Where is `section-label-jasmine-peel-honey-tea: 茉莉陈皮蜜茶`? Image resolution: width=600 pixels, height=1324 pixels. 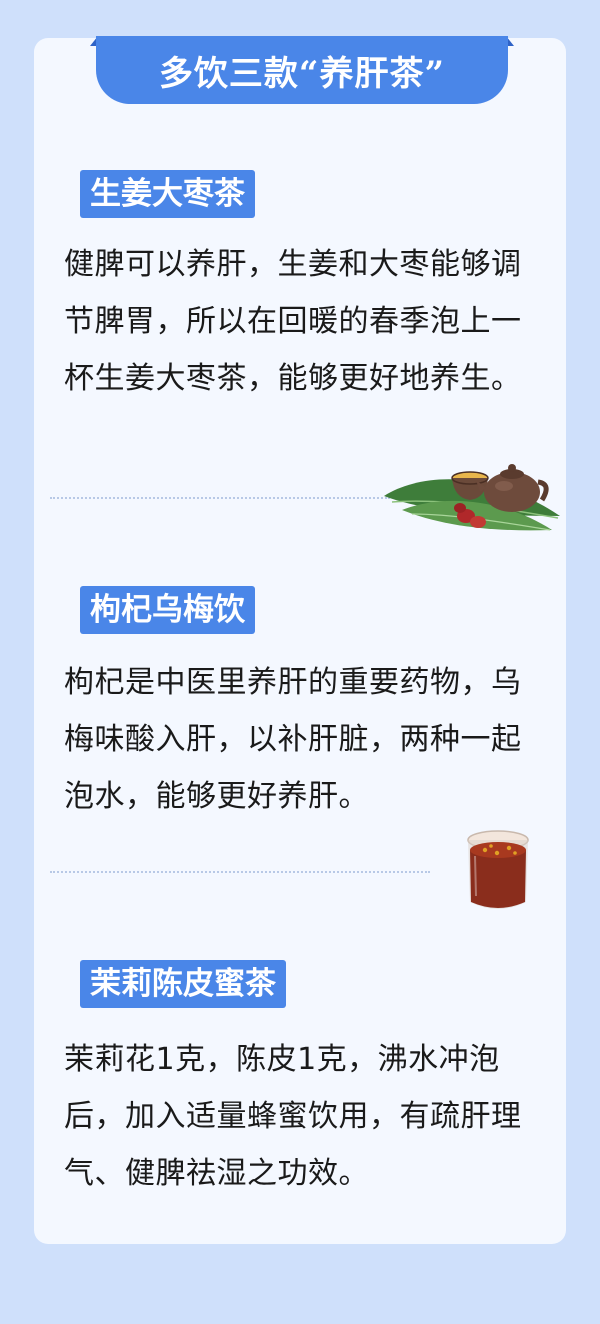
section-label-jasmine-peel-honey-tea: 茉莉陈皮蜜茶 is located at coordinates (183, 984).